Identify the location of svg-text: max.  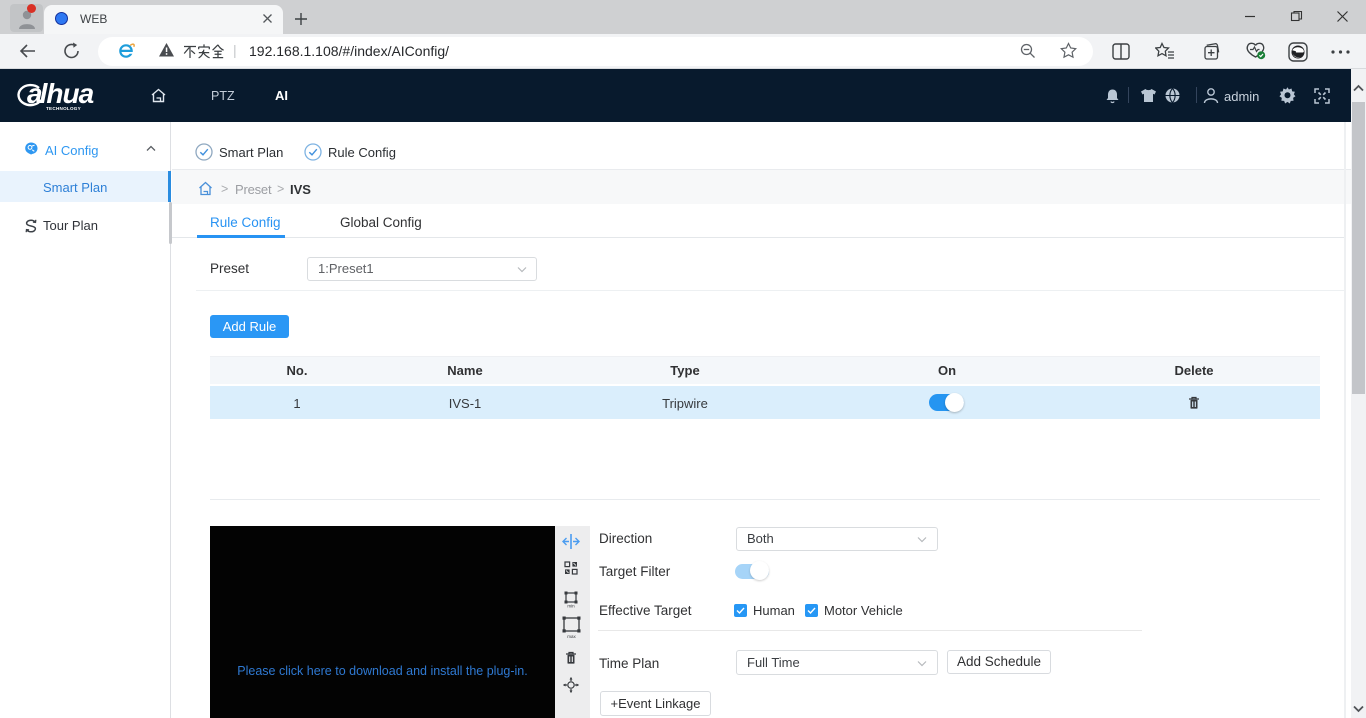
(571, 636).